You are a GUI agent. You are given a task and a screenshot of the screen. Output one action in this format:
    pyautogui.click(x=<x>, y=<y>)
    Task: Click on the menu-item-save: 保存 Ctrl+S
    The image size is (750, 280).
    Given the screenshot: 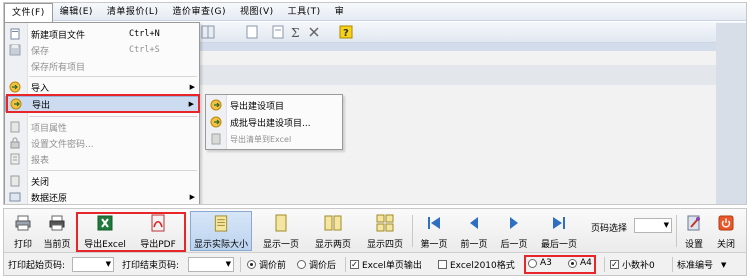 What is the action you would take?
    pyautogui.click(x=102, y=50)
    